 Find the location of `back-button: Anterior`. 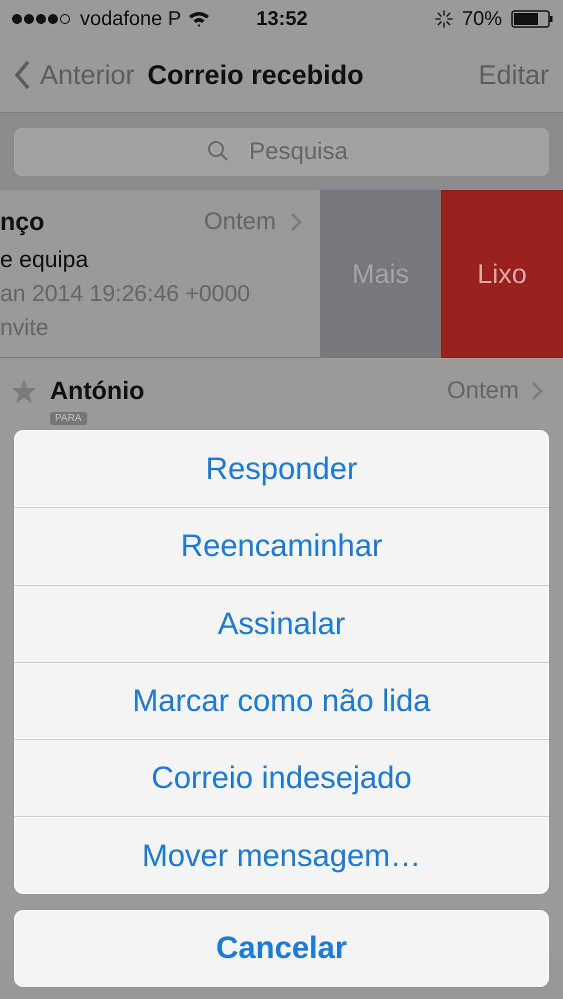

back-button: Anterior is located at coordinates (74, 75).